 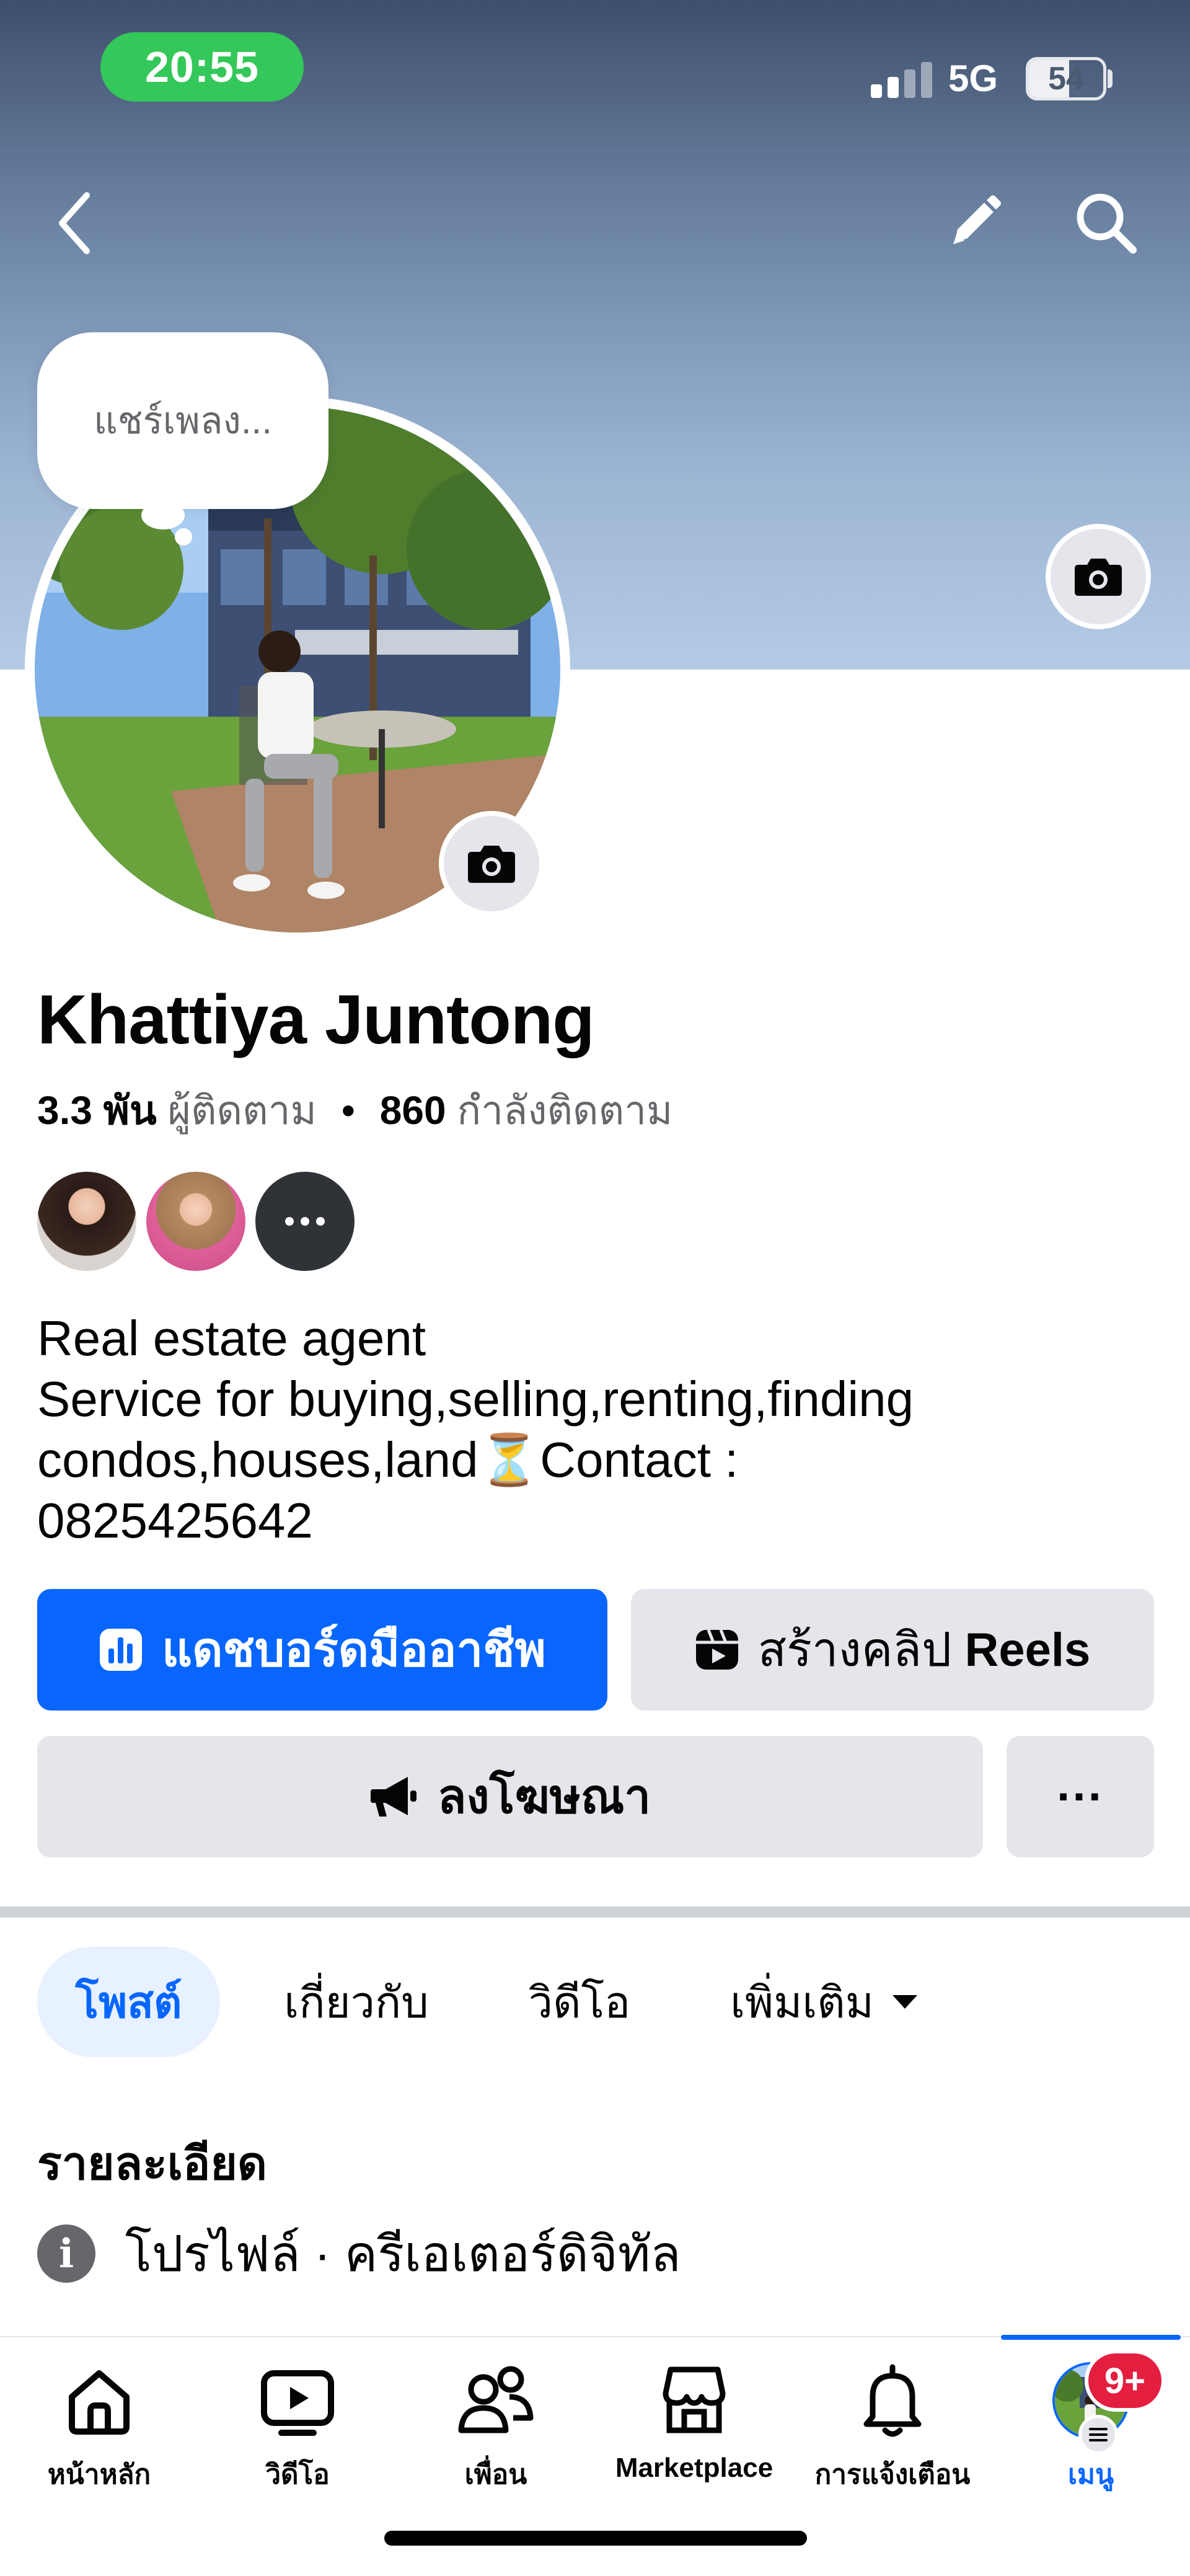 What do you see at coordinates (163, 515) in the screenshot?
I see `note-bubble-tail` at bounding box center [163, 515].